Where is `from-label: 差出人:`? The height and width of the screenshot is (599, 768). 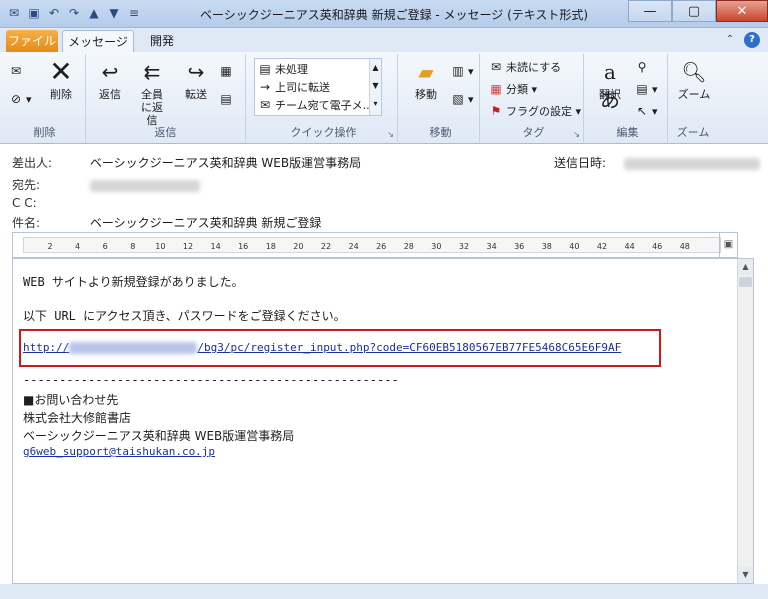 from-label: 差出人: is located at coordinates (32, 163).